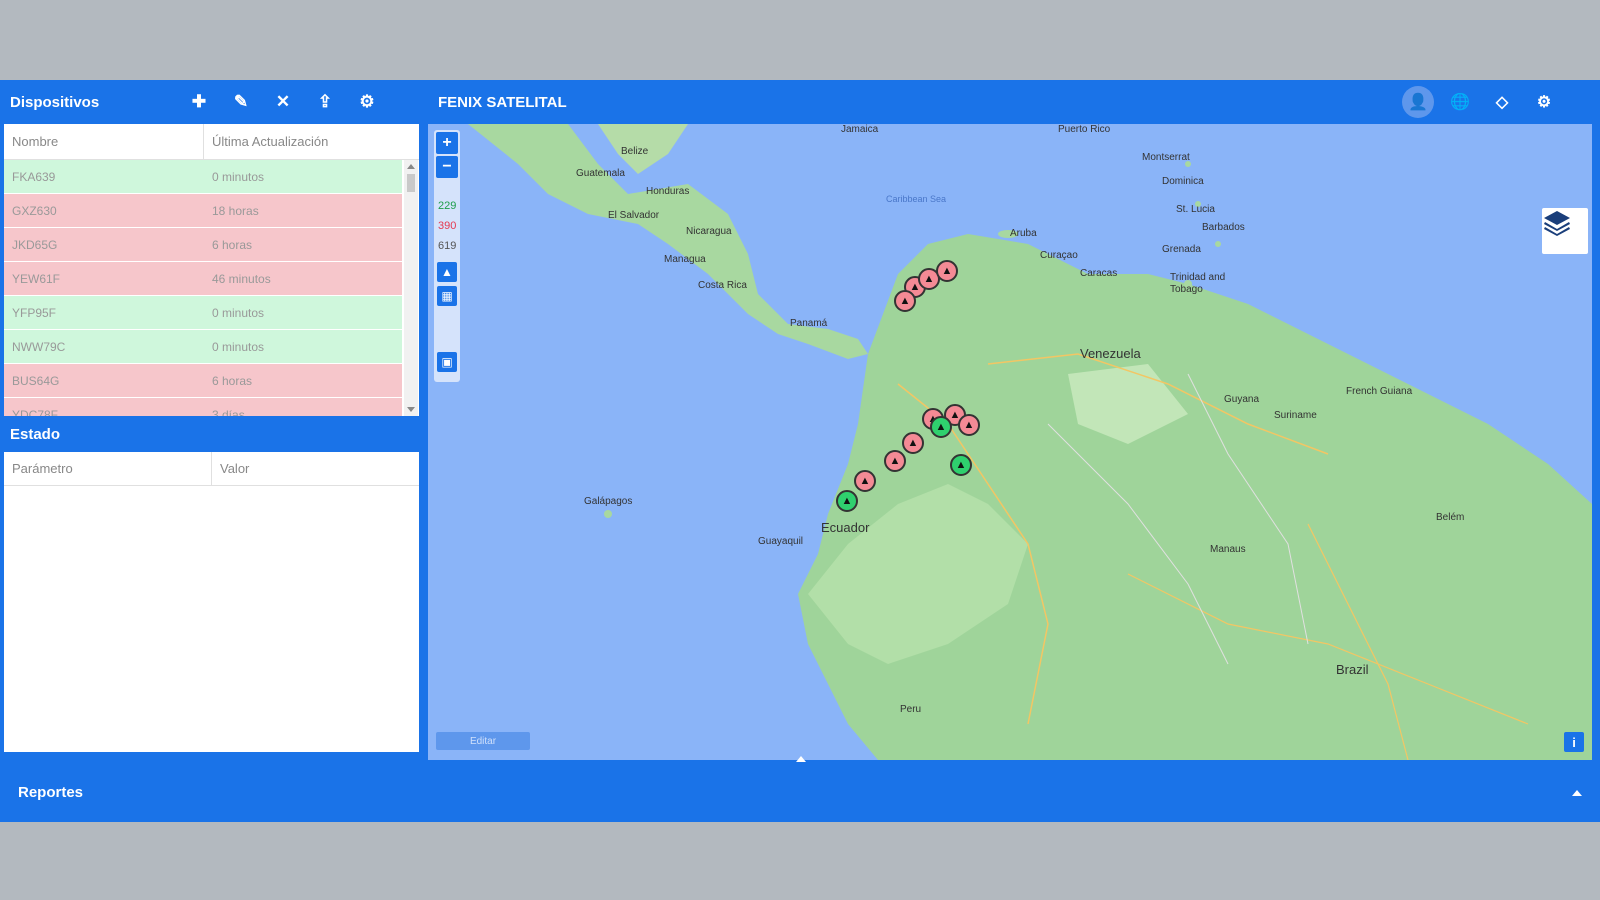 The image size is (1600, 900). What do you see at coordinates (447, 143) in the screenshot?
I see `zoom-in-button: +` at bounding box center [447, 143].